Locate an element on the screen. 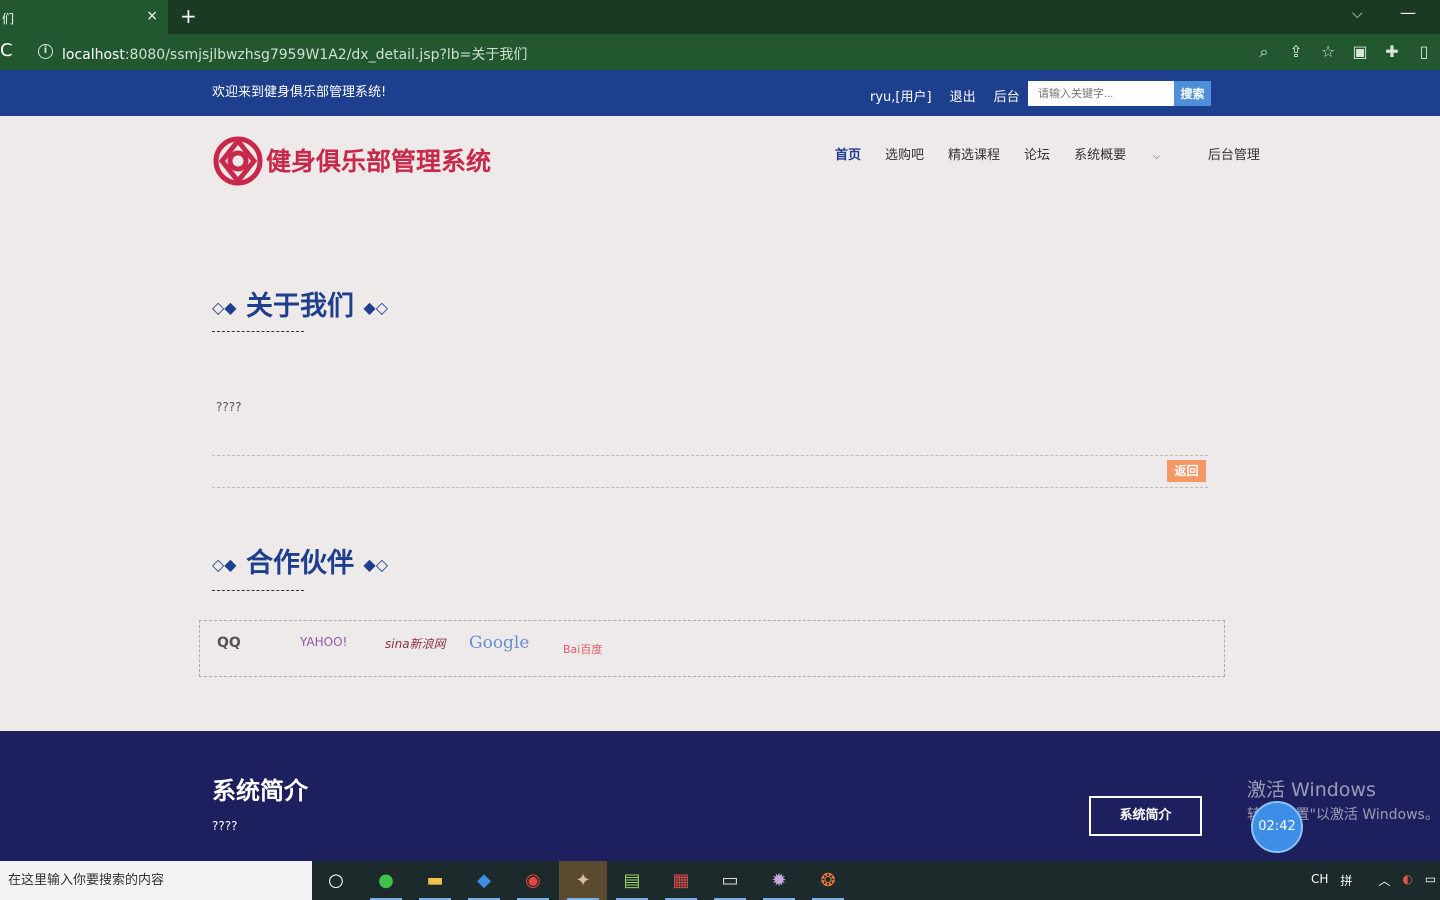 Image resolution: width=1440 pixels, height=900 pixels. archive-app-icon: ▦ is located at coordinates (681, 880).